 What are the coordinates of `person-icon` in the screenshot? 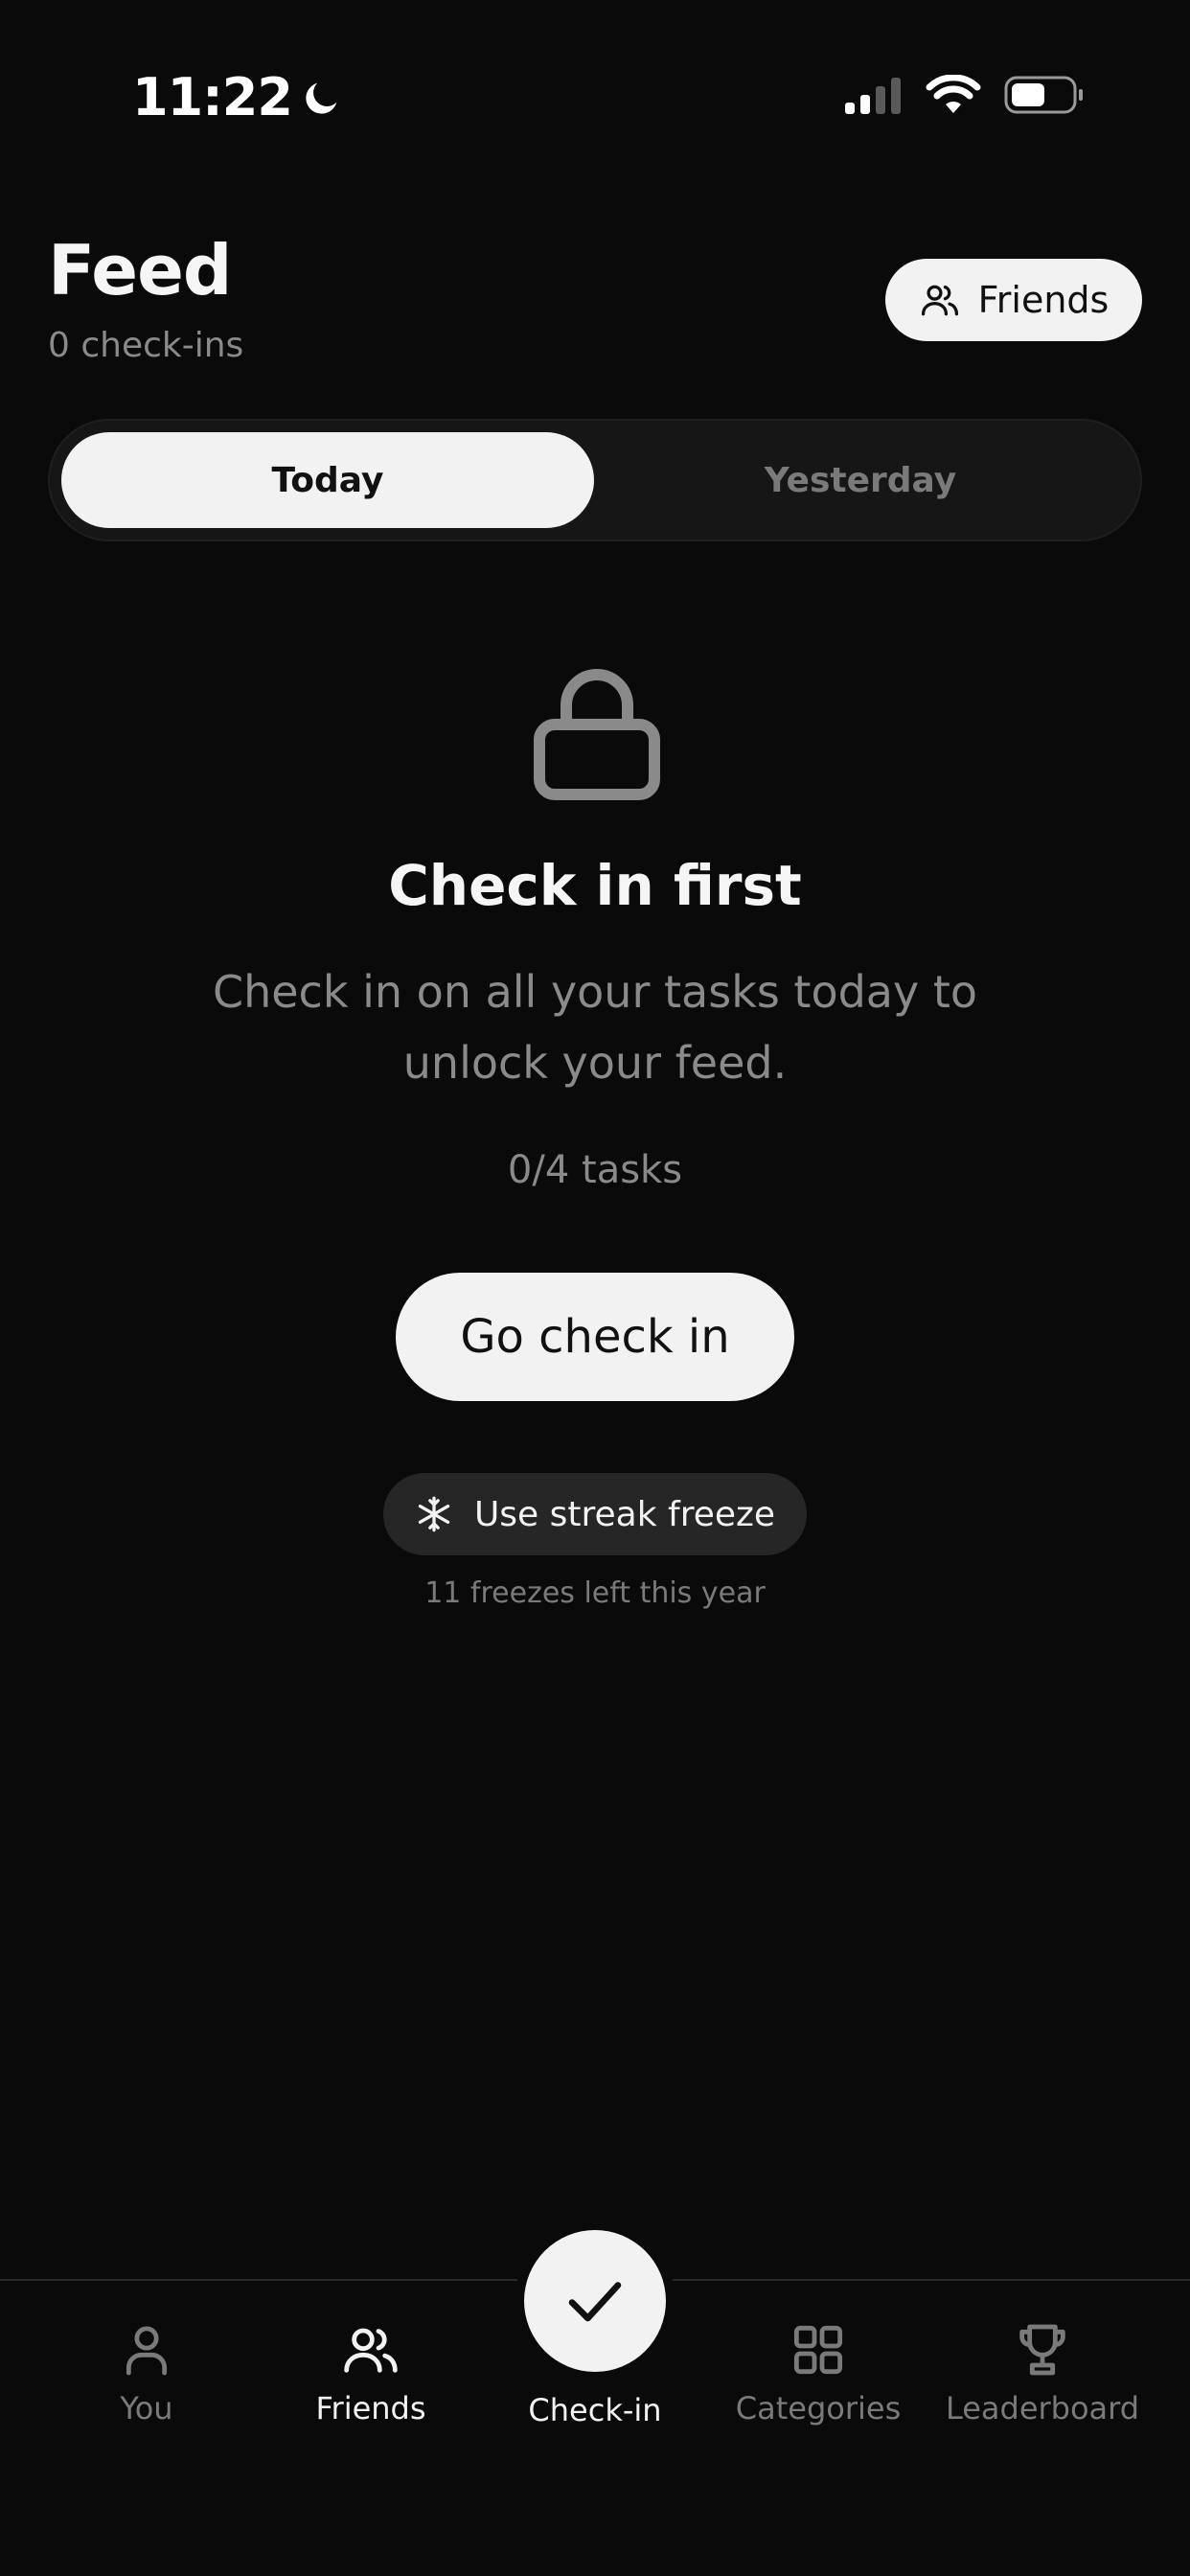 It's located at (147, 2351).